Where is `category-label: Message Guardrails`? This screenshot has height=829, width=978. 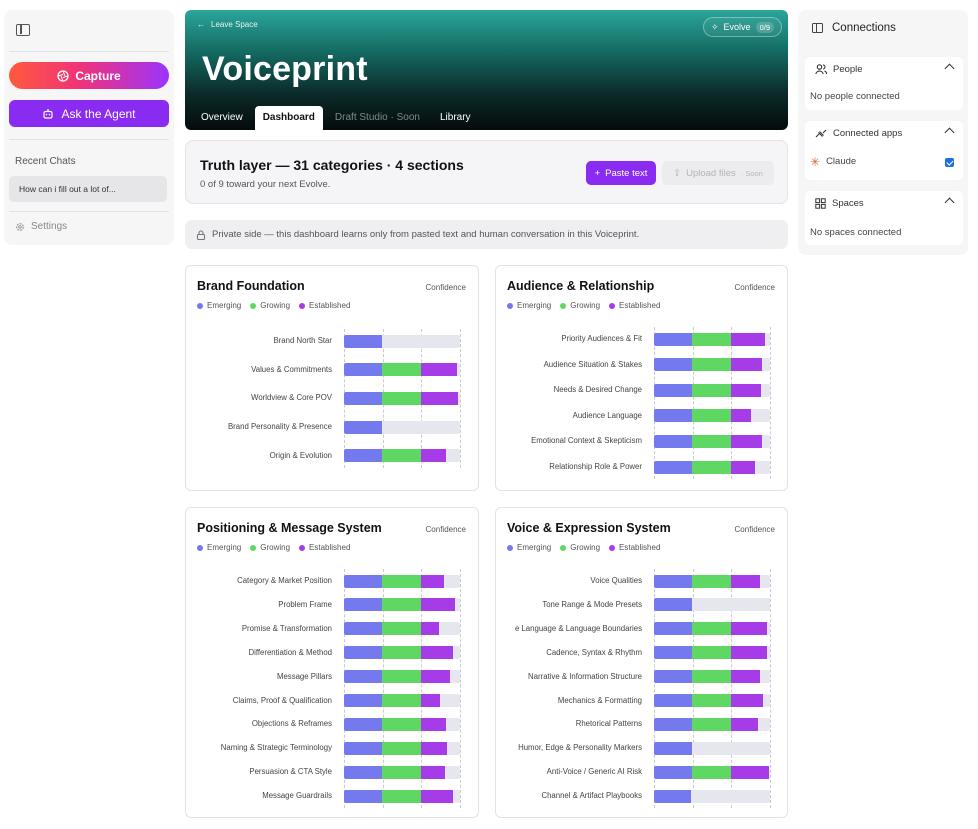 category-label: Message Guardrails is located at coordinates (297, 796).